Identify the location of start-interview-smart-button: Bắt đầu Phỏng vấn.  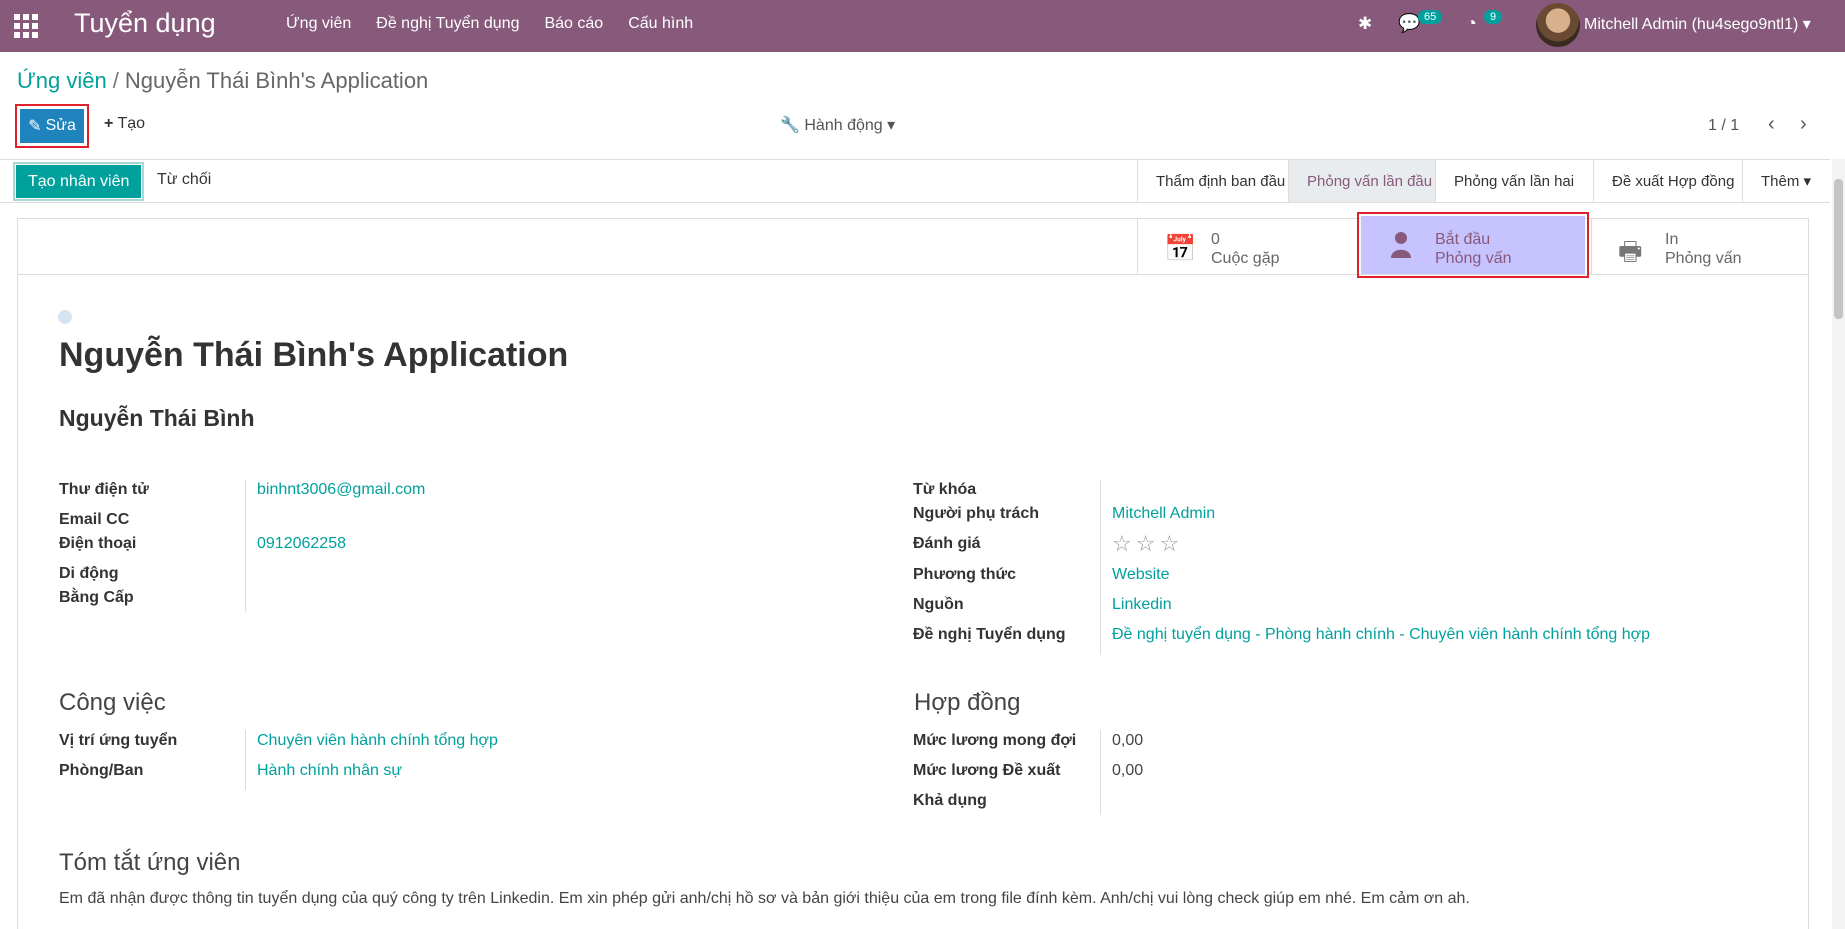
(1473, 245).